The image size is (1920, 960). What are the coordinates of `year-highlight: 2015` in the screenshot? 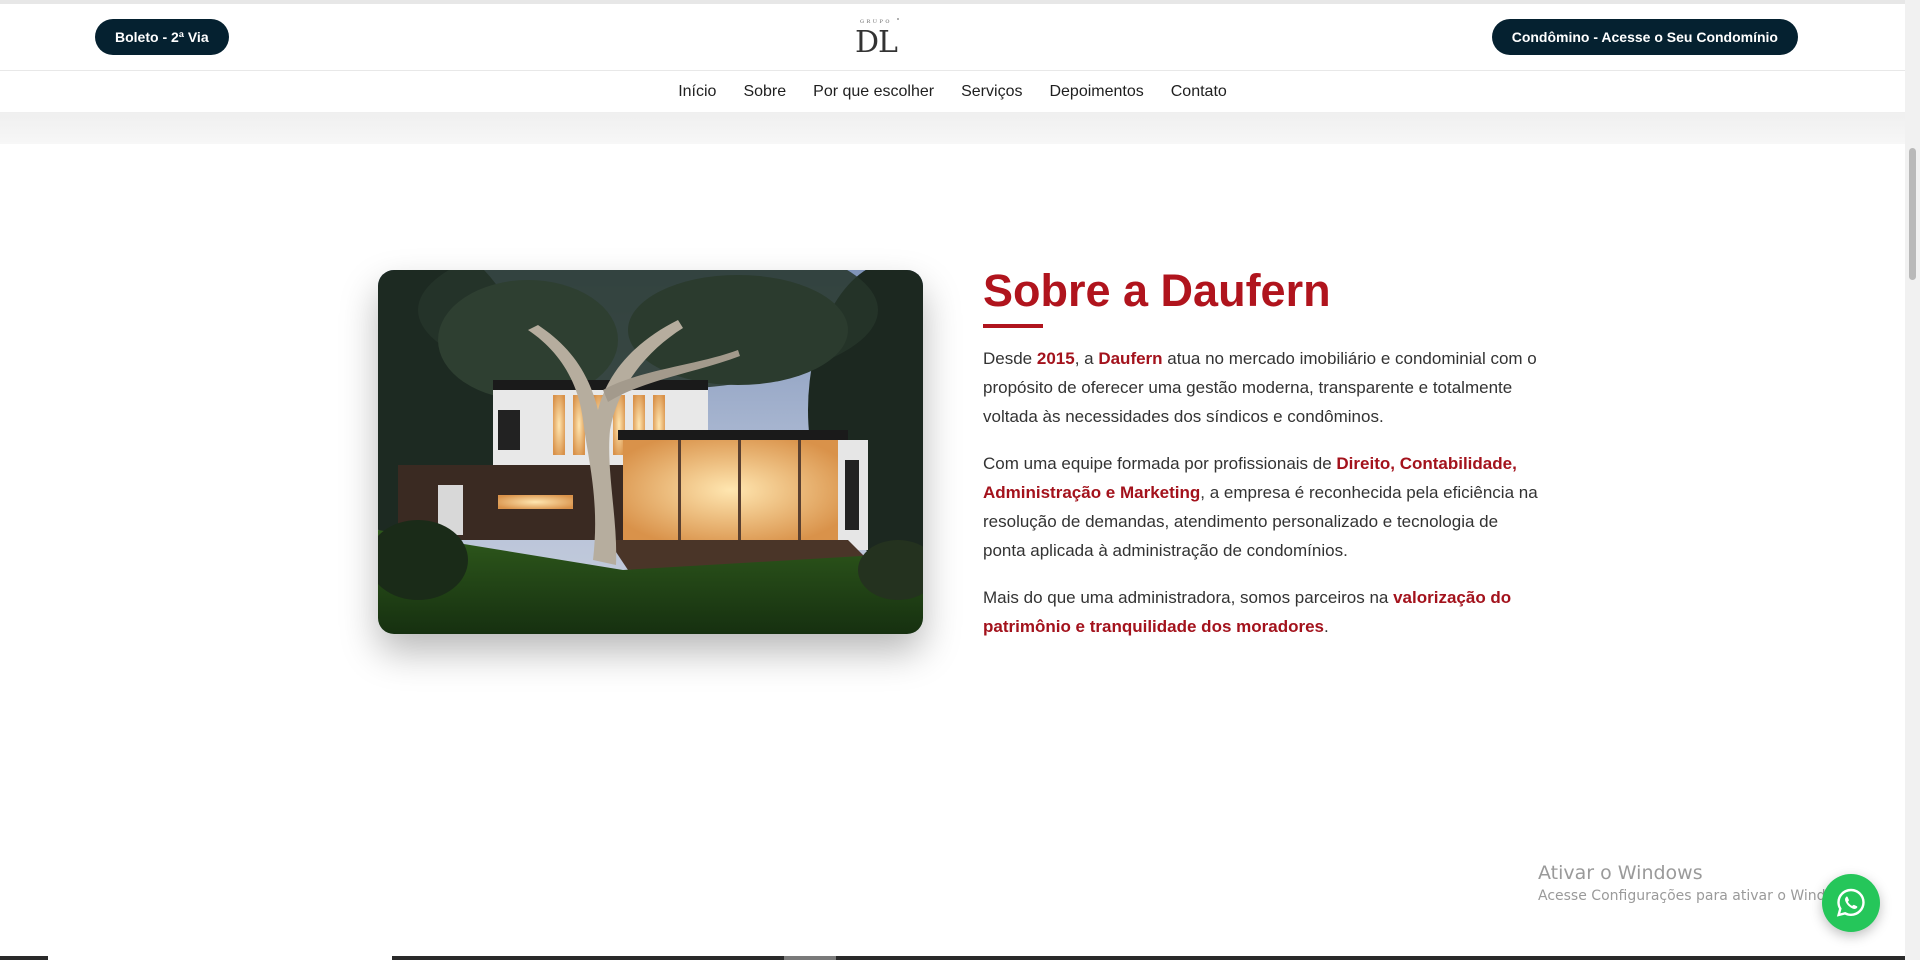 It's located at (1055, 358).